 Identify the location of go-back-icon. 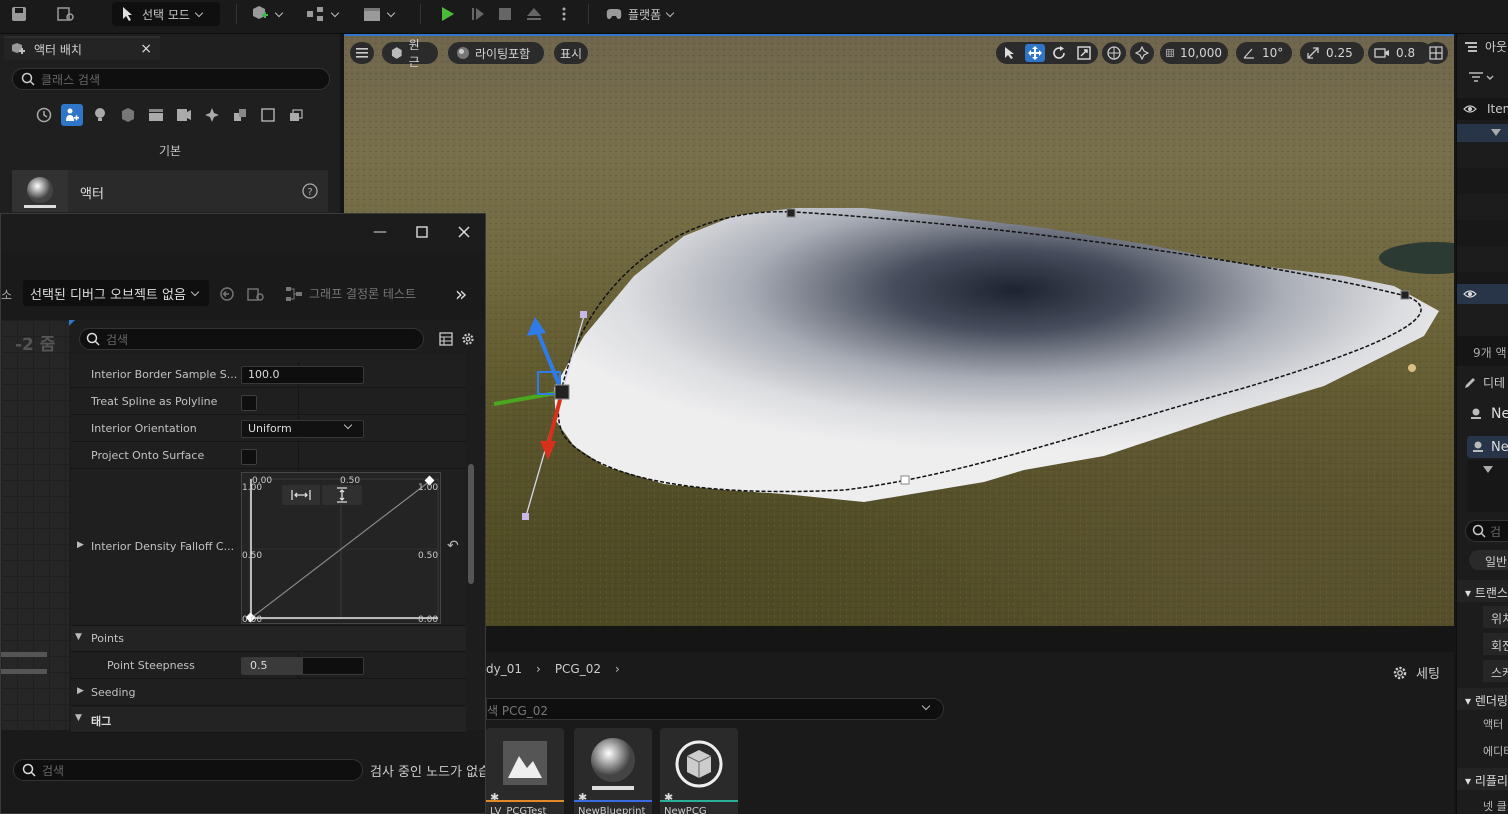
(227, 294).